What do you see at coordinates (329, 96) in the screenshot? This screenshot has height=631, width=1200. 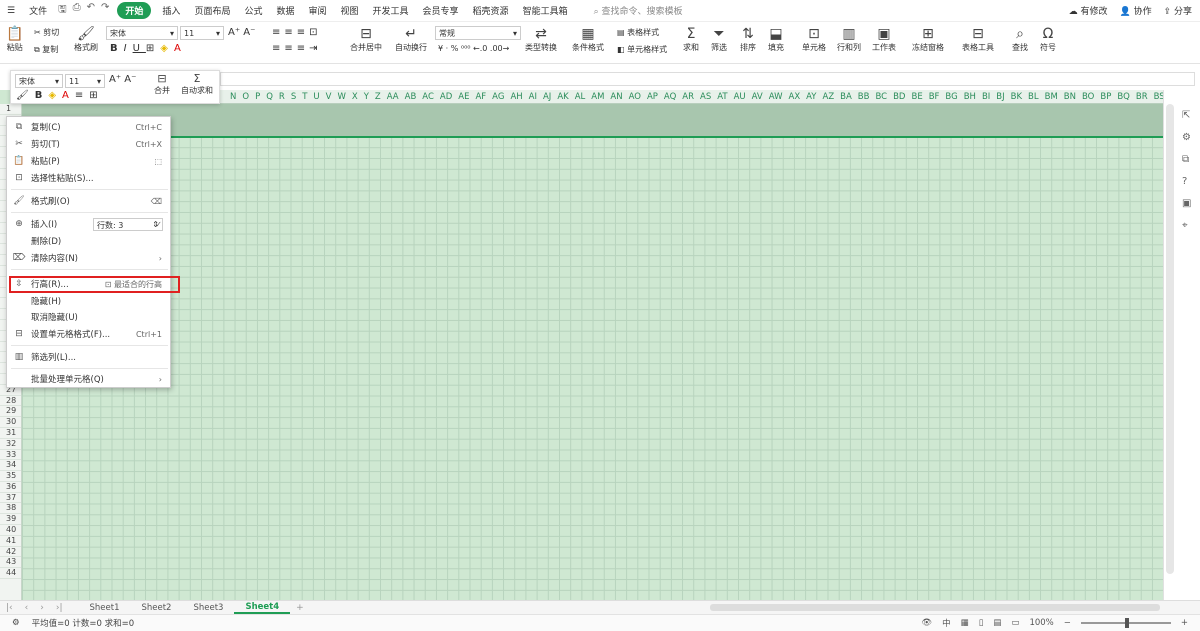 I see `column-header: V` at bounding box center [329, 96].